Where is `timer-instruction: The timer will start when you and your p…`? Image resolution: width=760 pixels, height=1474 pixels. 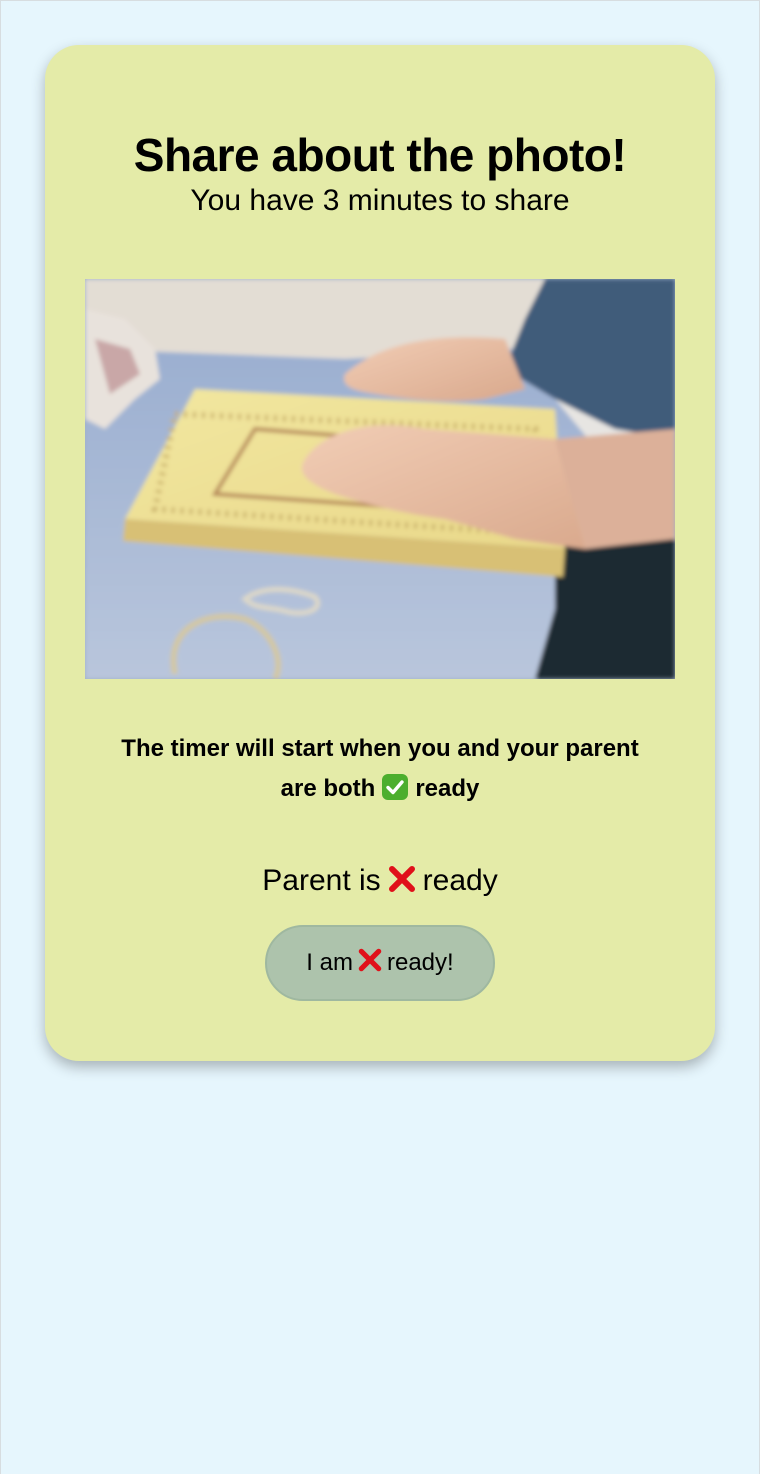
timer-instruction: The timer will start when you and your p… is located at coordinates (380, 769).